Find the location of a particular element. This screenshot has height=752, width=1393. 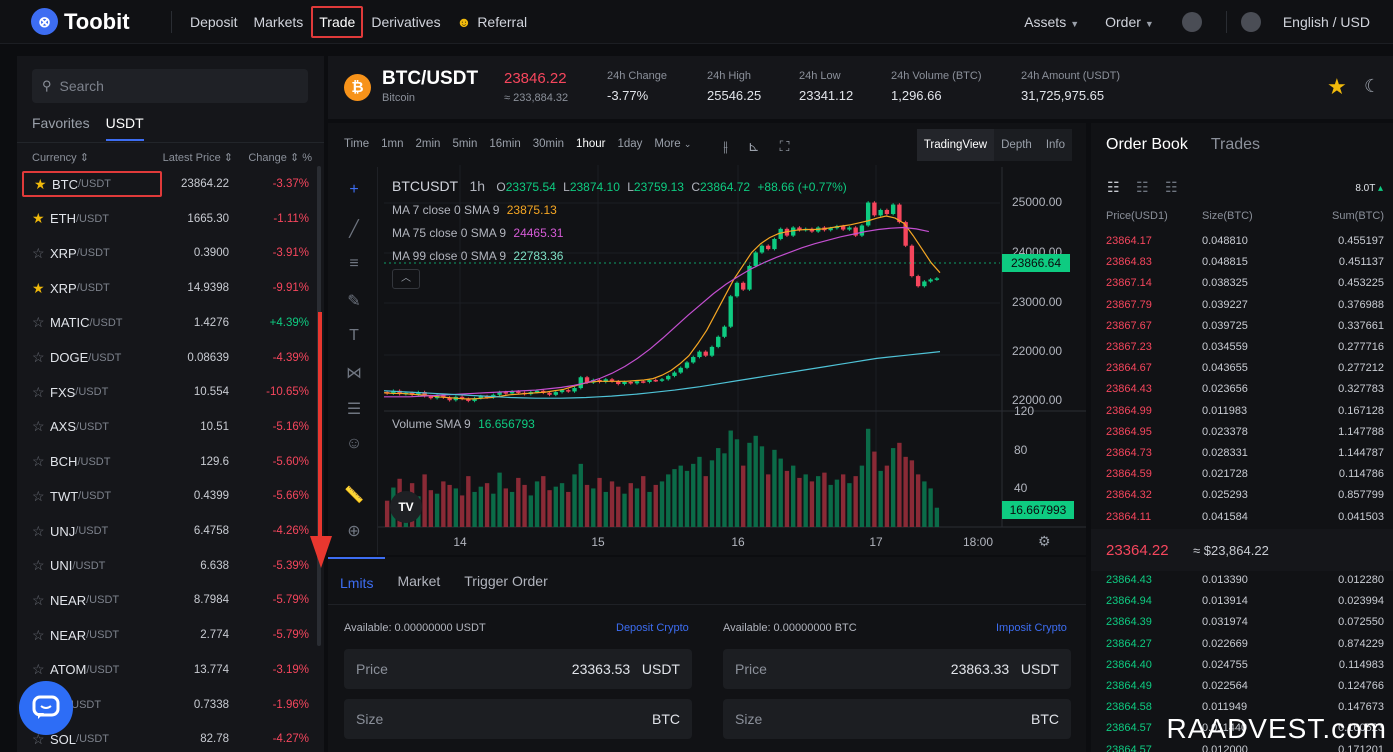

search-input: ⚲ Search is located at coordinates (170, 86).